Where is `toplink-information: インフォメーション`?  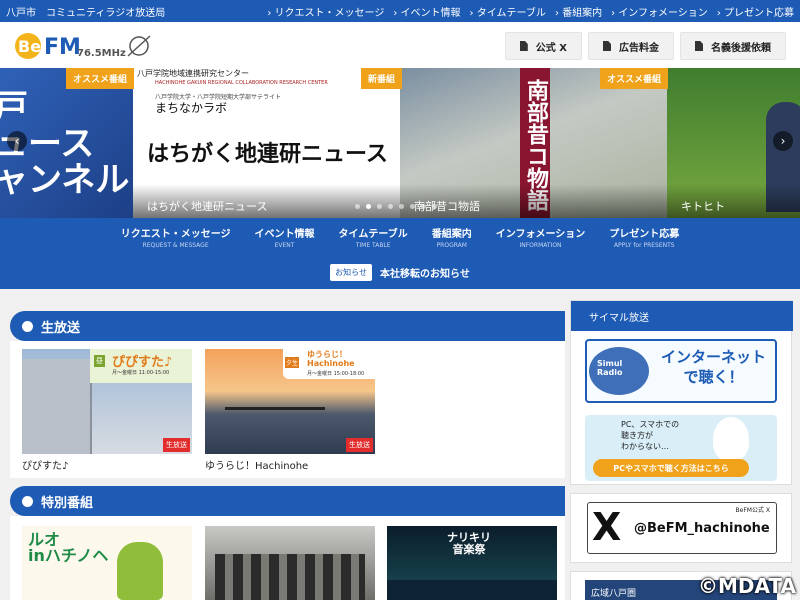
toplink-information: インフォメーション is located at coordinates (659, 11).